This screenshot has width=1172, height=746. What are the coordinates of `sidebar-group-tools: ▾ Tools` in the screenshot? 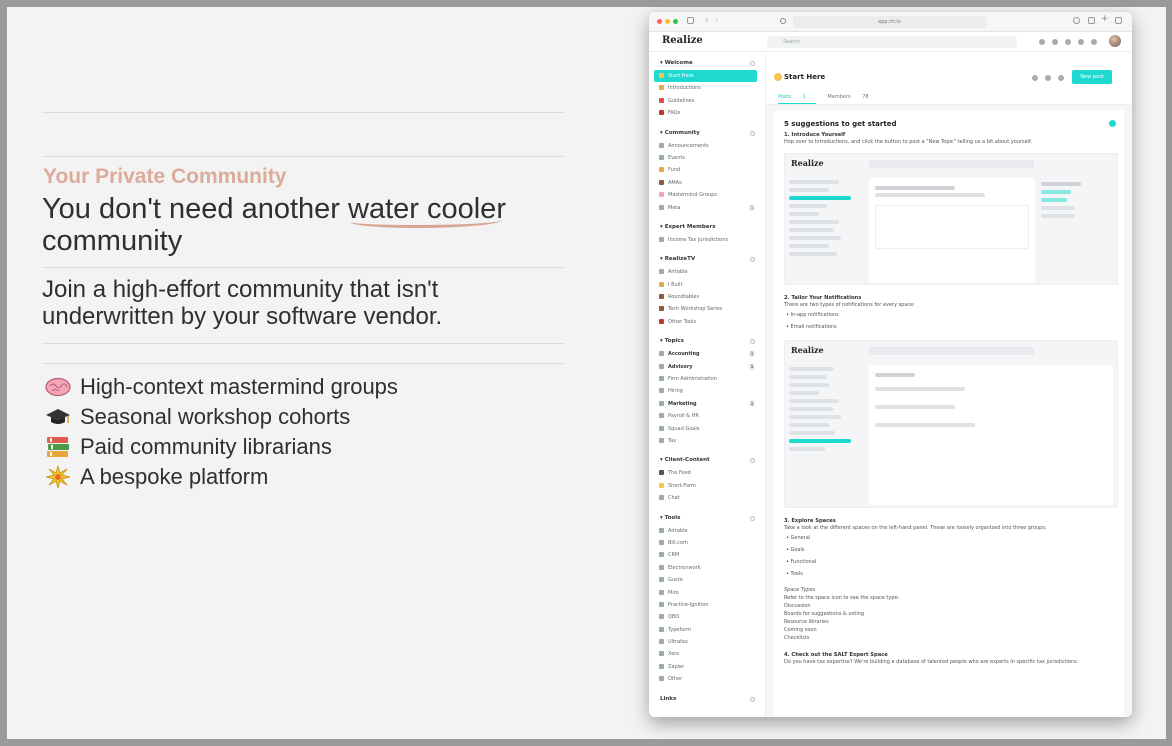 It's located at (707, 518).